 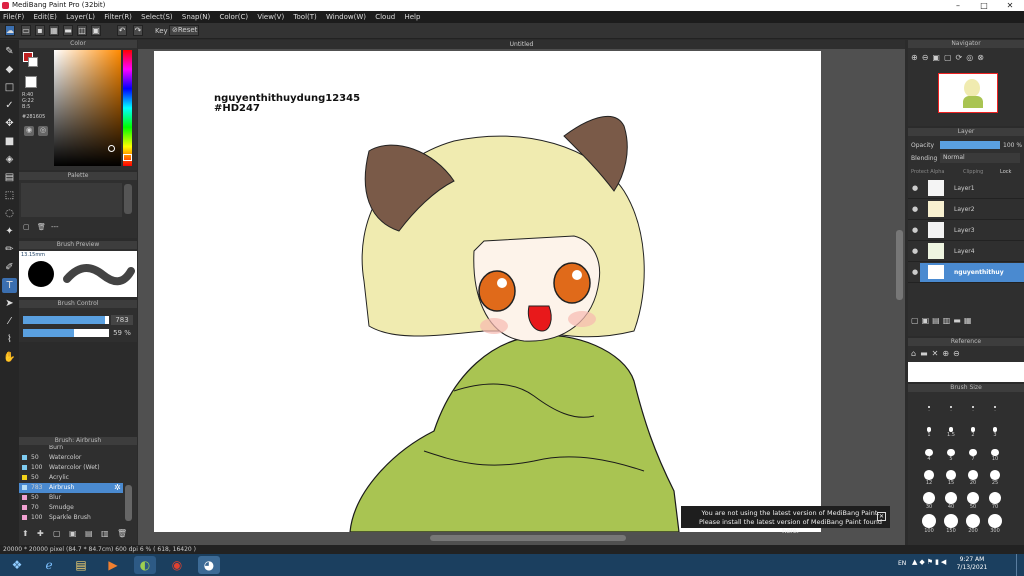 I want to click on rotate-icon: ⟳, so click(x=961, y=57).